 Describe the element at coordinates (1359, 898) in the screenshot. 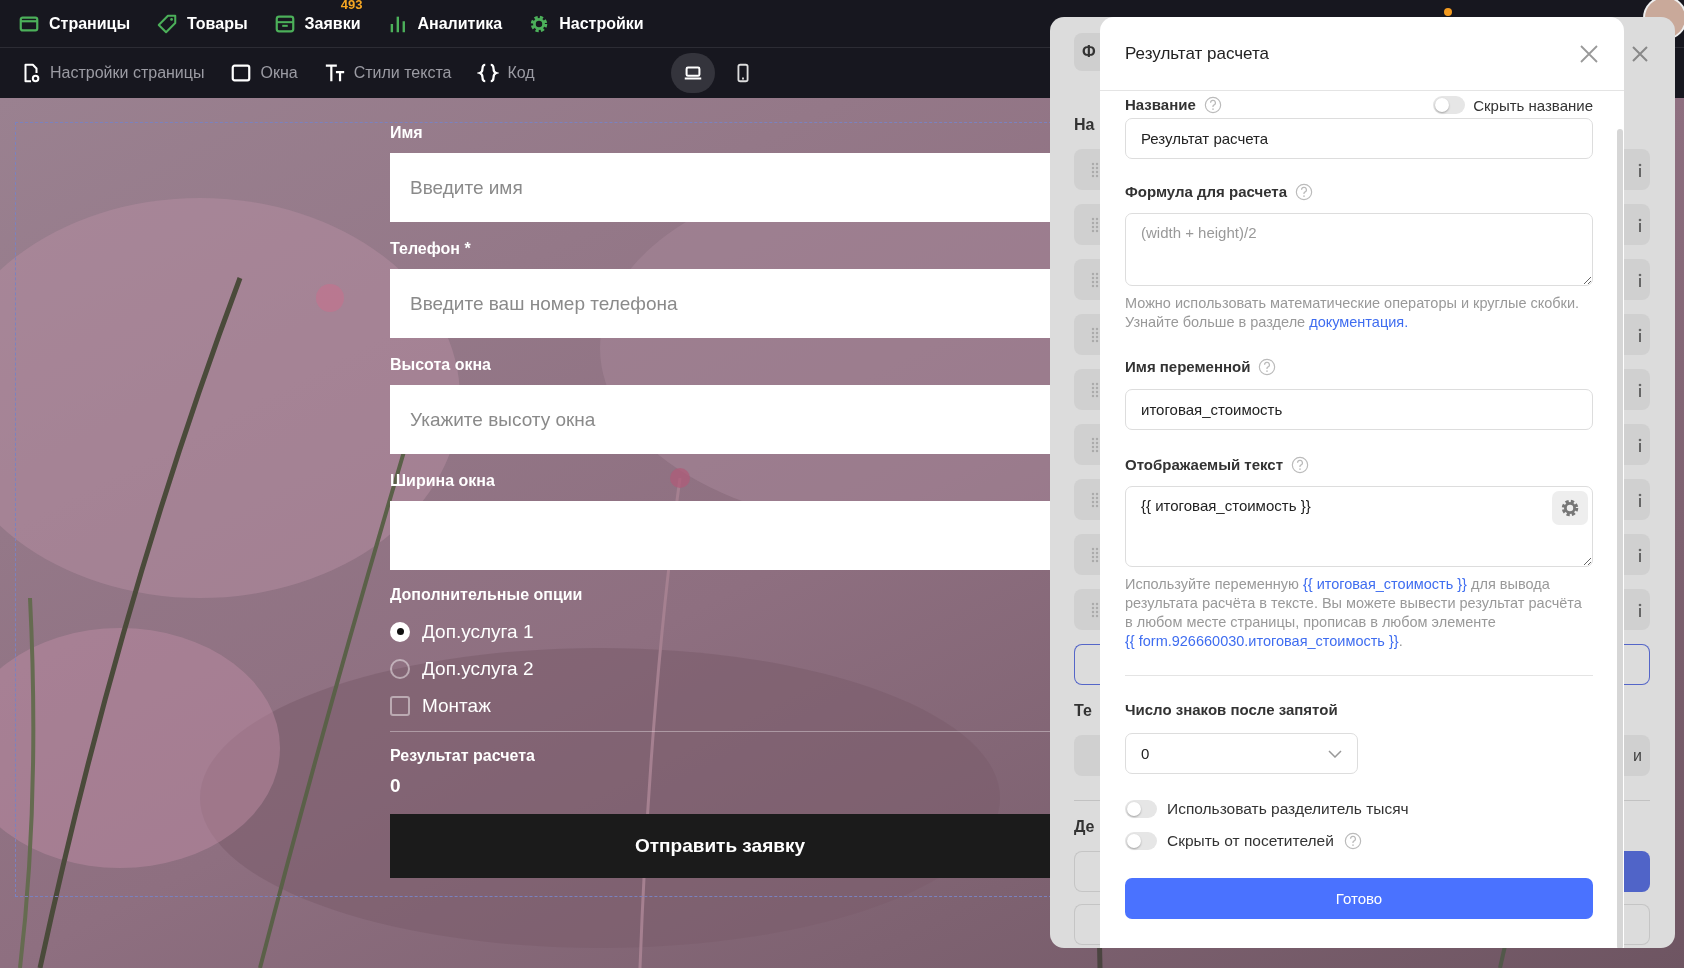

I see `done-button: Готово` at that location.